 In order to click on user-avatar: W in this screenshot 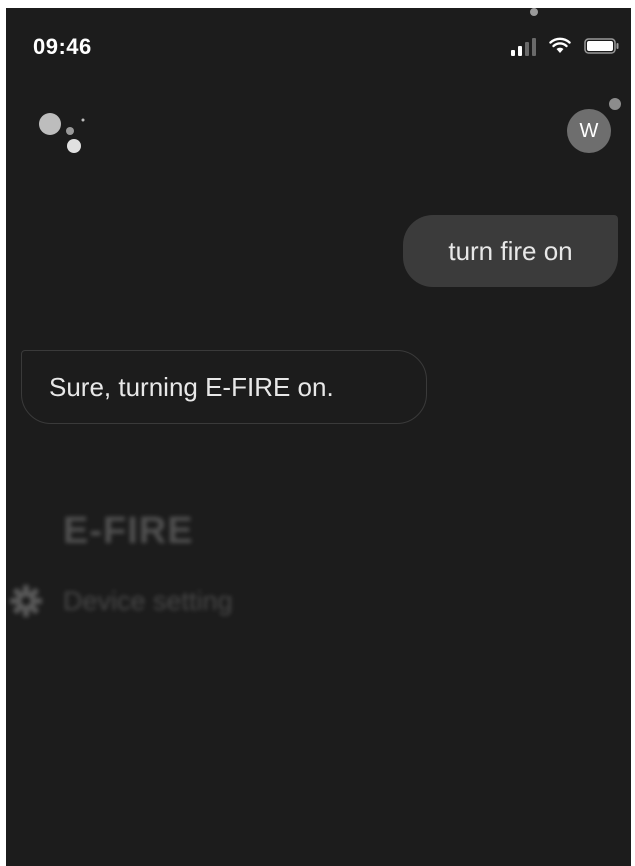, I will do `click(589, 131)`.